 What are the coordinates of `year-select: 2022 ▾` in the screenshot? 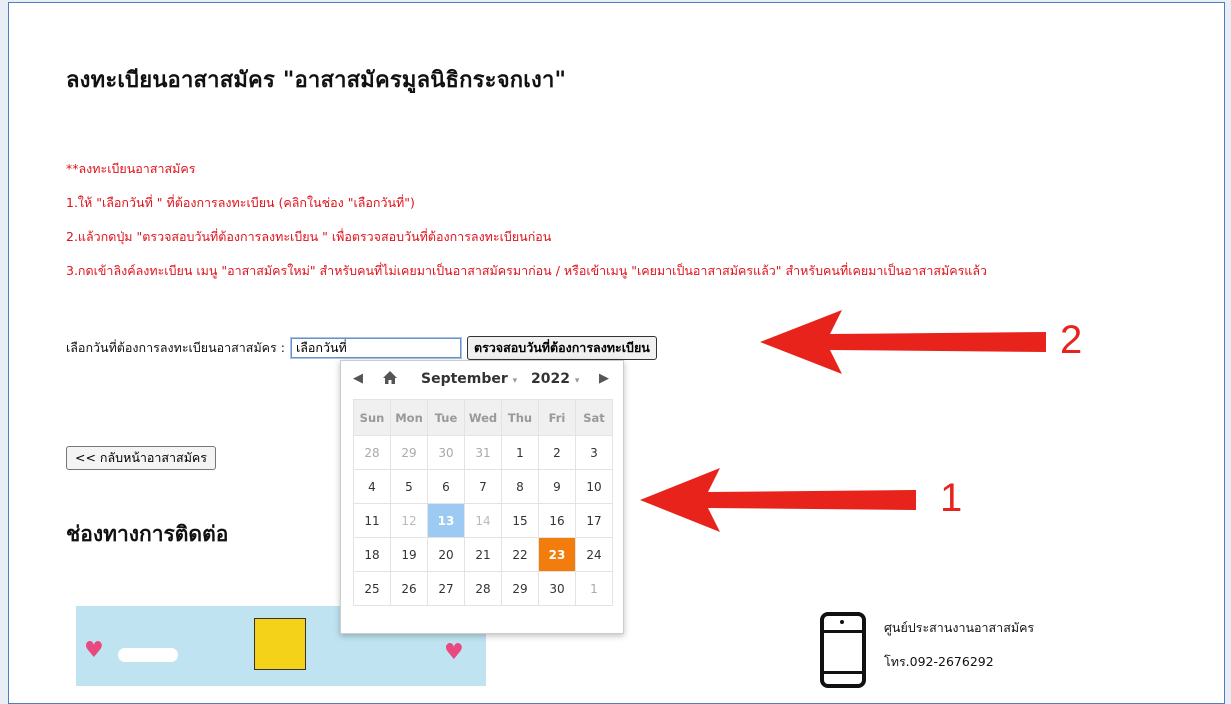 It's located at (555, 379).